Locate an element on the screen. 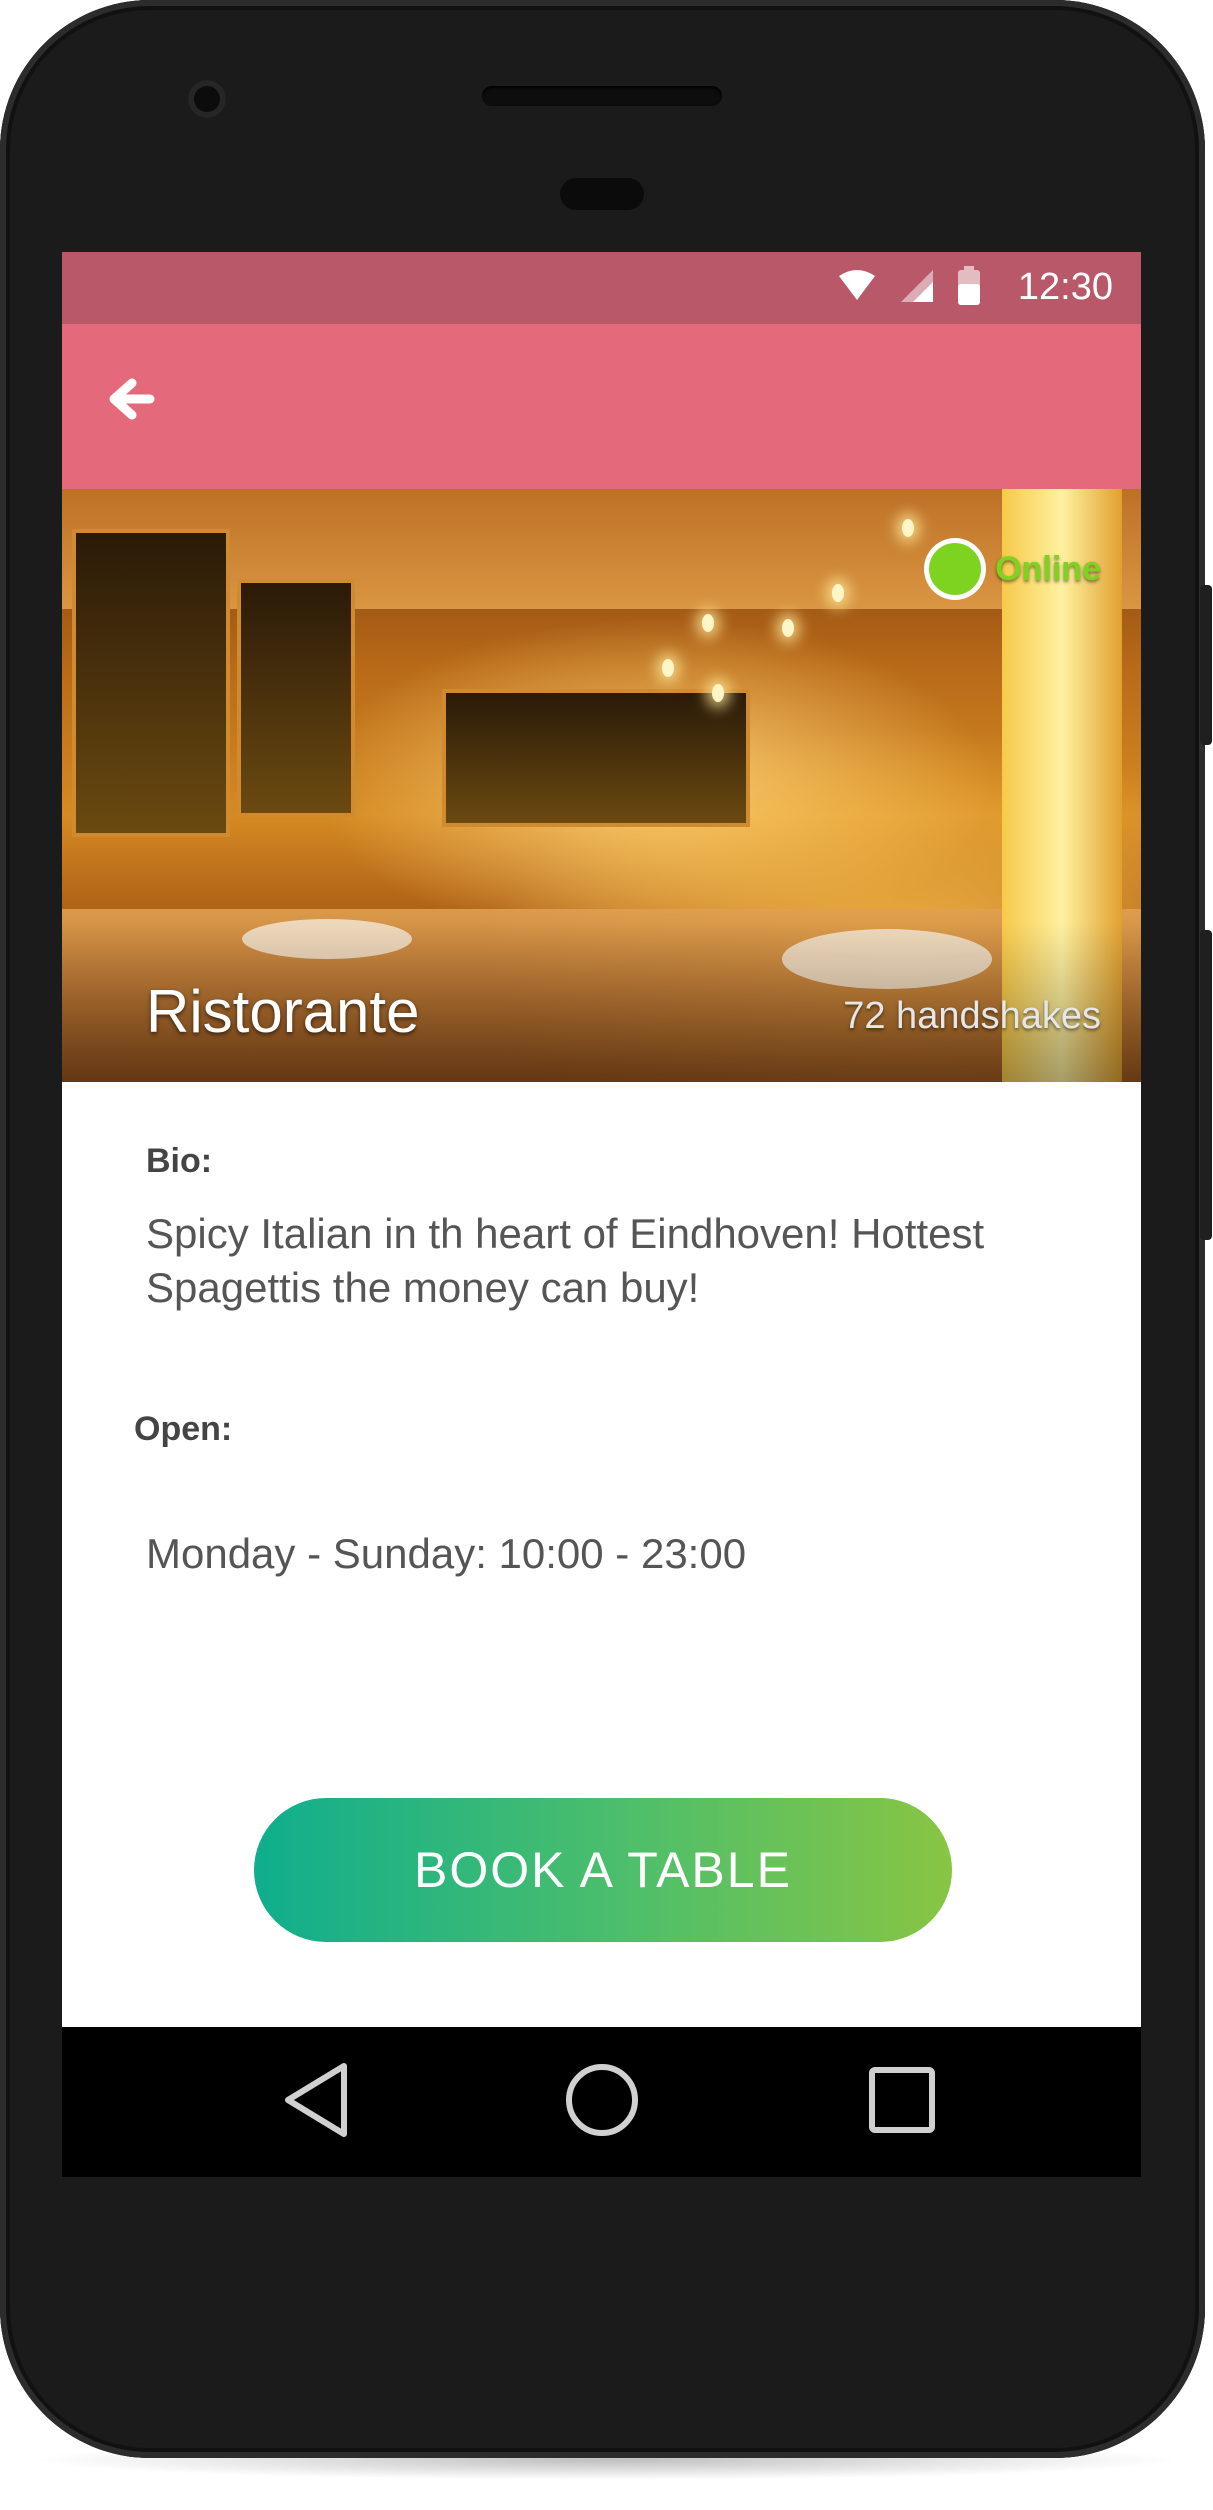  status-bar: 12:30 is located at coordinates (601, 288).